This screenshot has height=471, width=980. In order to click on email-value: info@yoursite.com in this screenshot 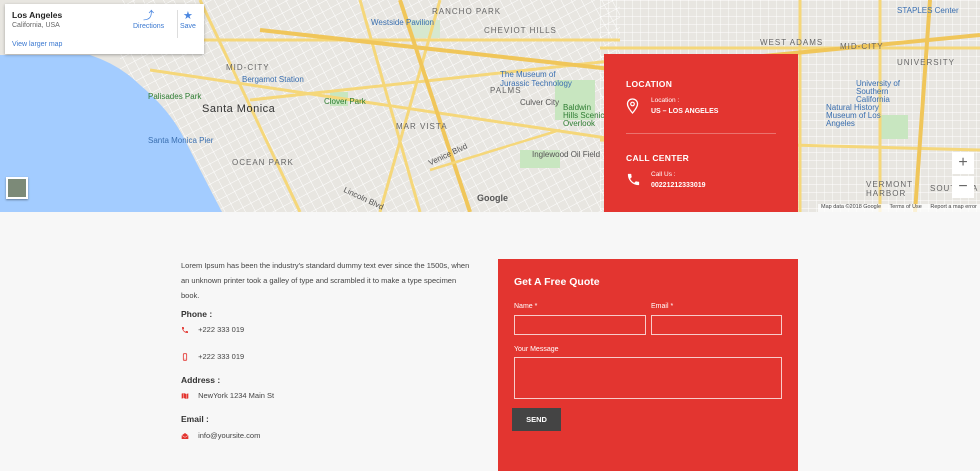, I will do `click(229, 435)`.